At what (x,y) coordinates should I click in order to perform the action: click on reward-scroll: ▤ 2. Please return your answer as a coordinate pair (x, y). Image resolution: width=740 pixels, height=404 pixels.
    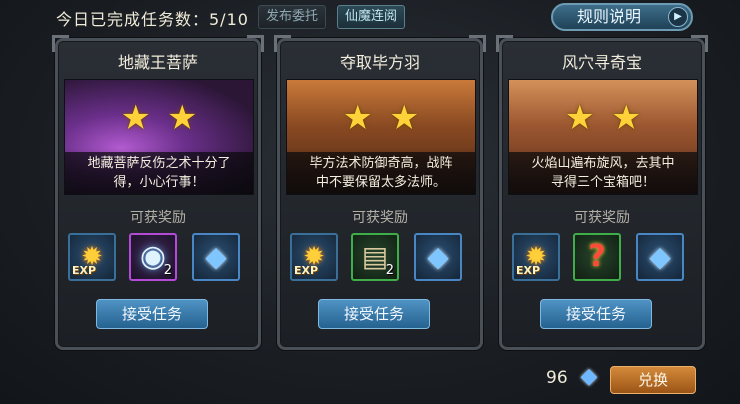
    Looking at the image, I should click on (375, 257).